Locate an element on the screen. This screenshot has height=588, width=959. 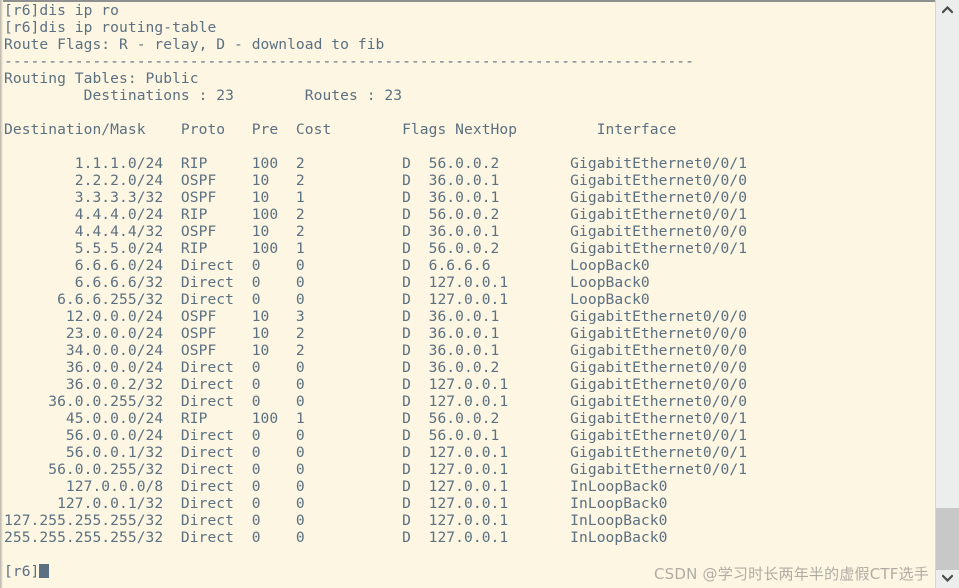
scroll-up-button is located at coordinates (947, 10).